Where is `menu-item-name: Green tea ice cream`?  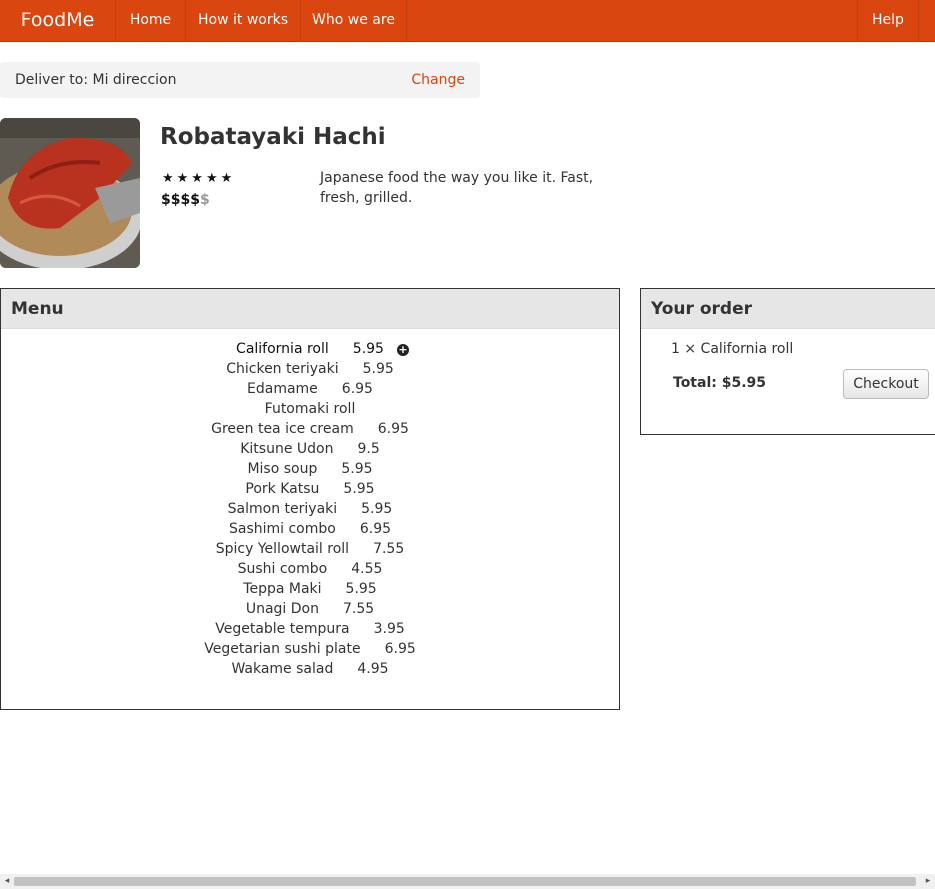
menu-item-name: Green tea ice cream is located at coordinates (282, 429).